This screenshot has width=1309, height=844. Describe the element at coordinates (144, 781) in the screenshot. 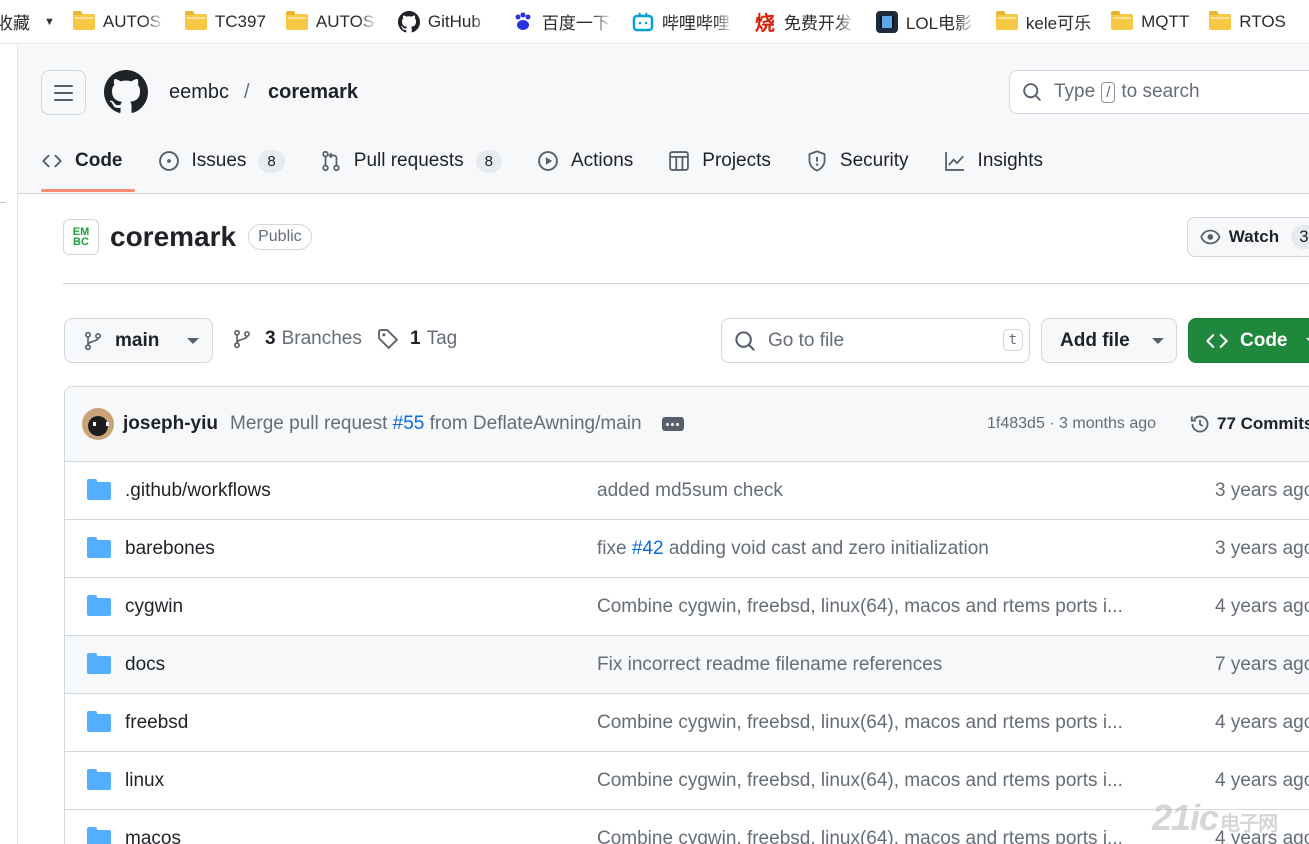

I see `file-name-link: linux` at that location.